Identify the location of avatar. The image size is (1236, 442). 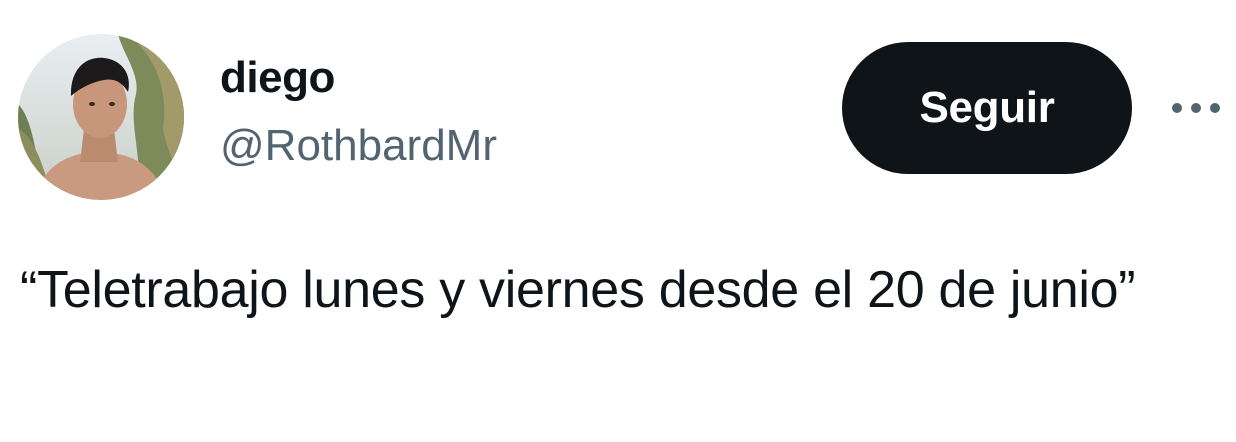
(101, 117).